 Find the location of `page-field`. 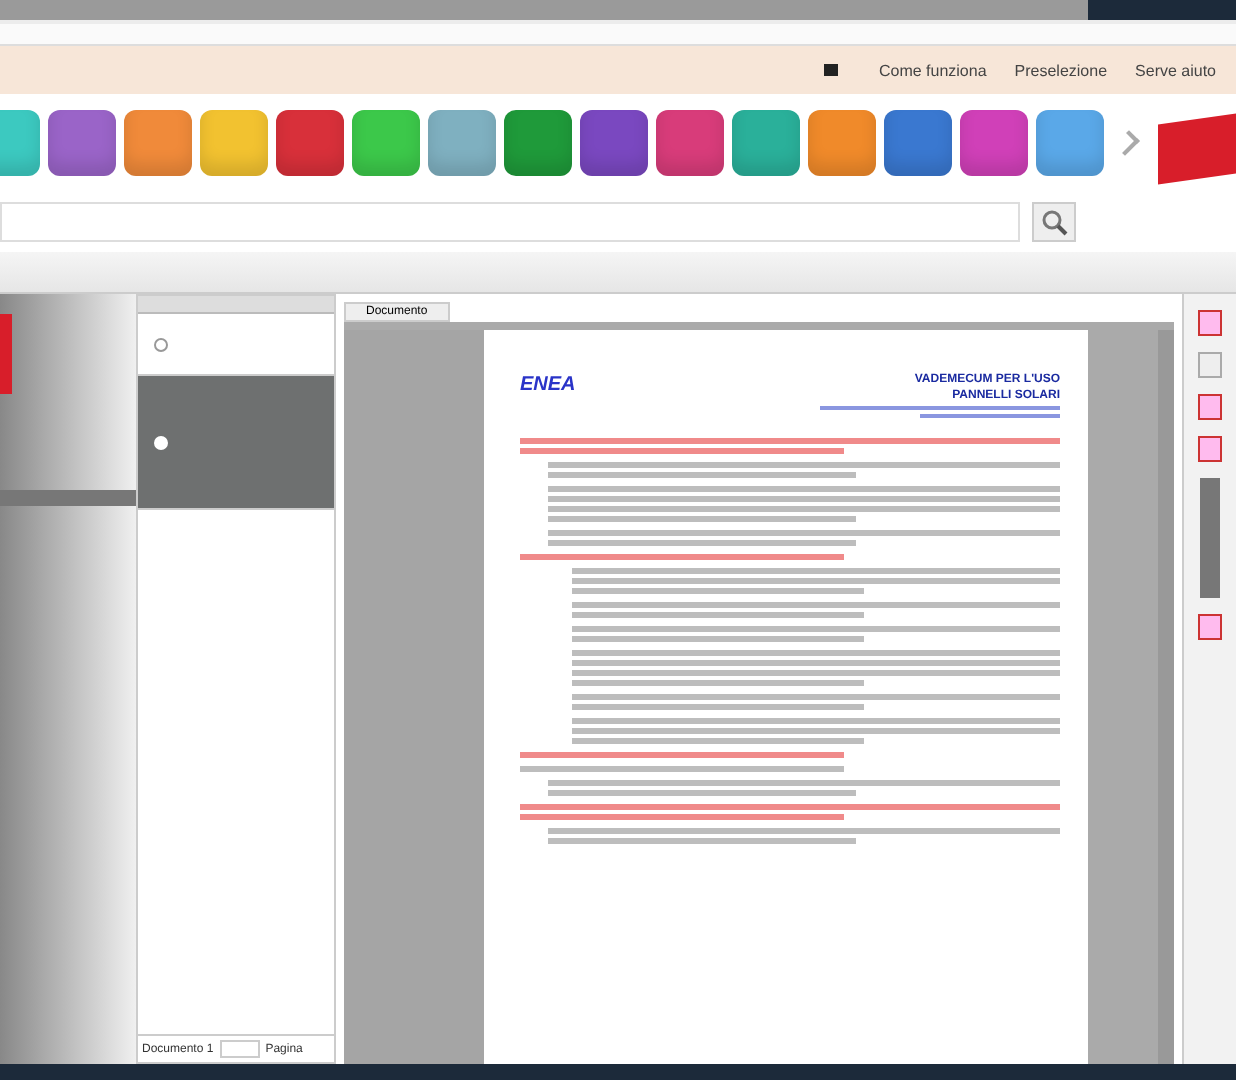

page-field is located at coordinates (239, 1049).